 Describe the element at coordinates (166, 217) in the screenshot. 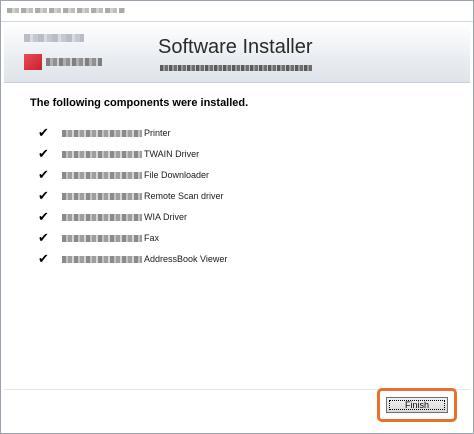

I see `component-label: WIA Driver` at that location.